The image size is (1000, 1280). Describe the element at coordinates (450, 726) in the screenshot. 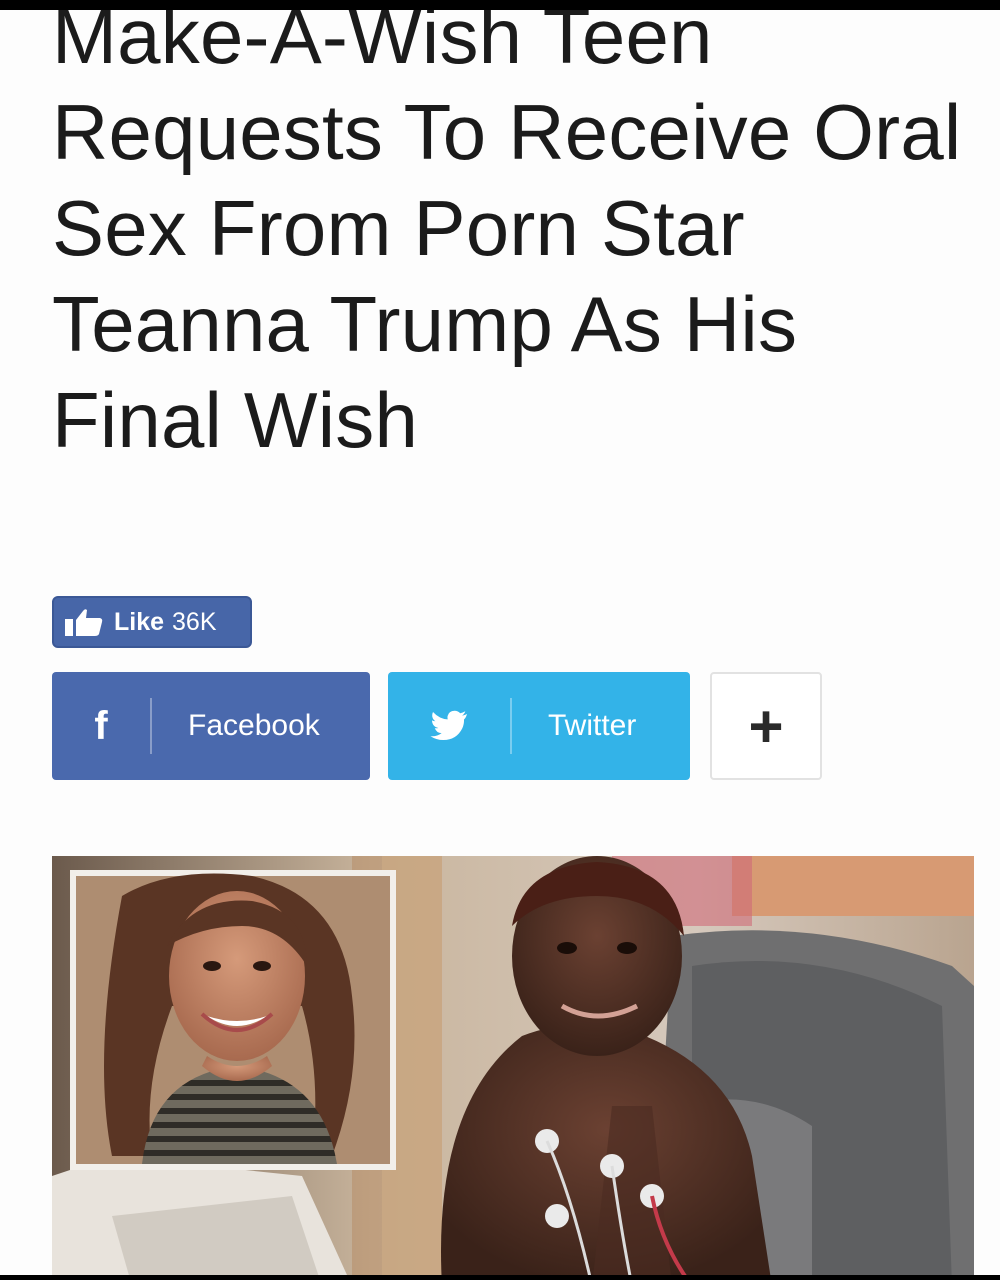

I see `twitter-bird-icon` at that location.